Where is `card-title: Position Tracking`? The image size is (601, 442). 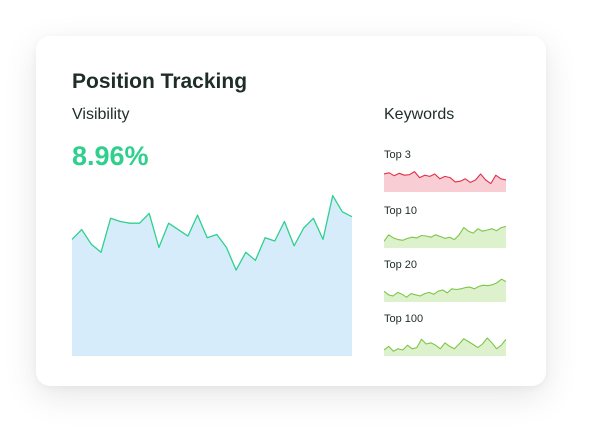 card-title: Position Tracking is located at coordinates (160, 81).